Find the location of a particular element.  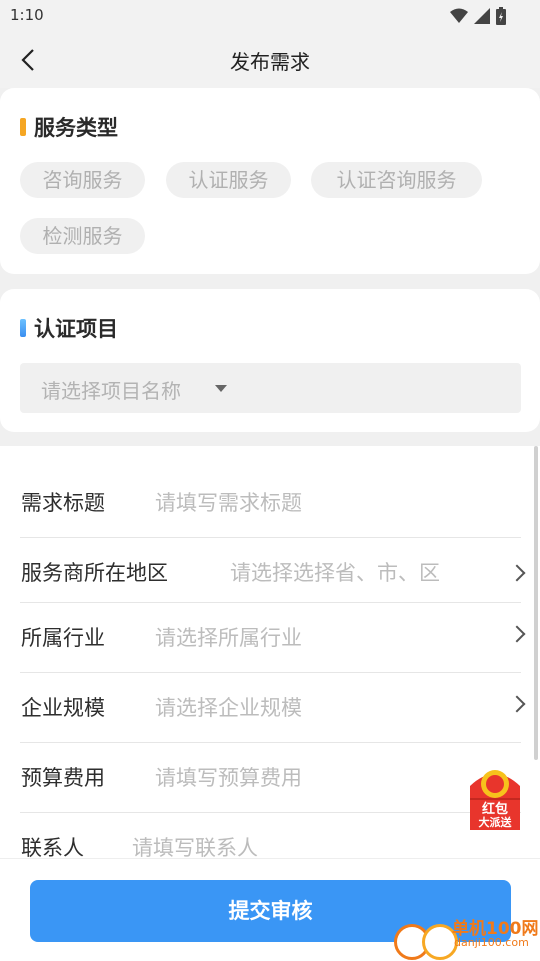

form-row-region: 服务商所在地区 请选择选择省、市、区 is located at coordinates (273, 570).